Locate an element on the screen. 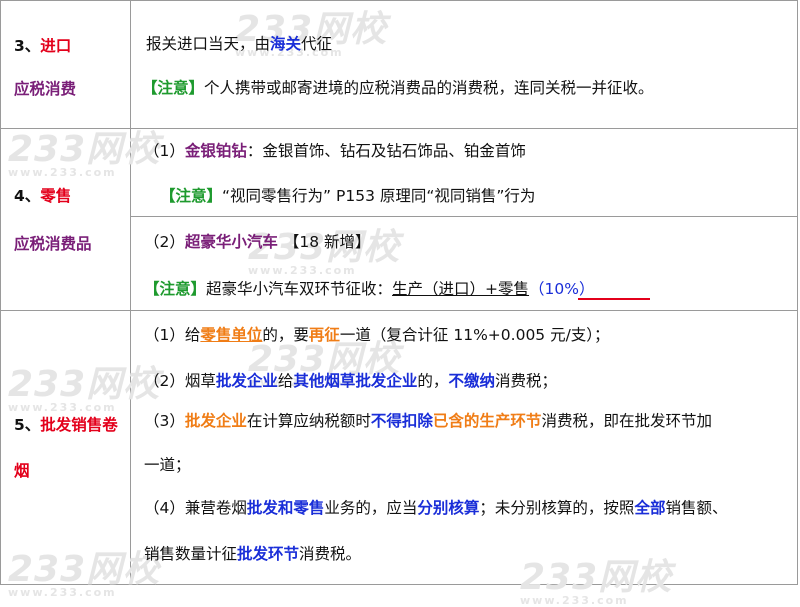  rate-text: （10%） is located at coordinates (562, 289).